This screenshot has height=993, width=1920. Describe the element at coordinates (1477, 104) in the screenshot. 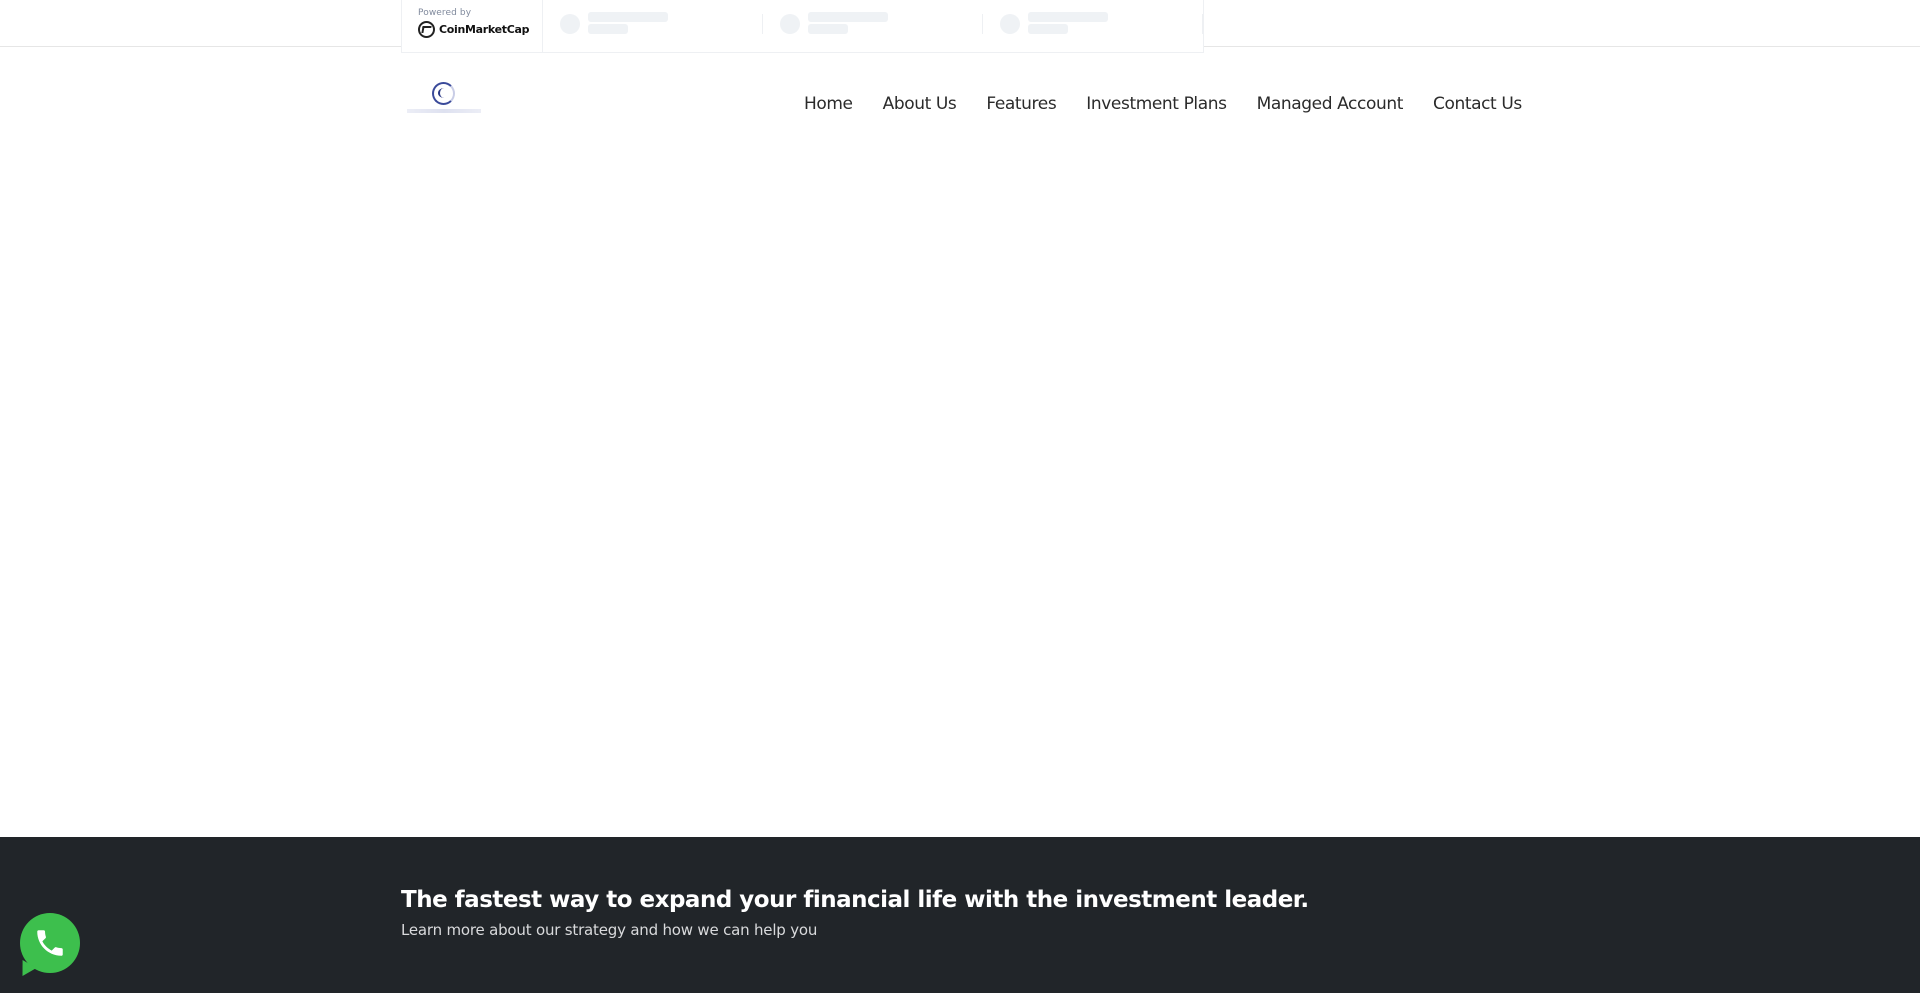

I see `nav-item-contact-us: Contact Us` at that location.